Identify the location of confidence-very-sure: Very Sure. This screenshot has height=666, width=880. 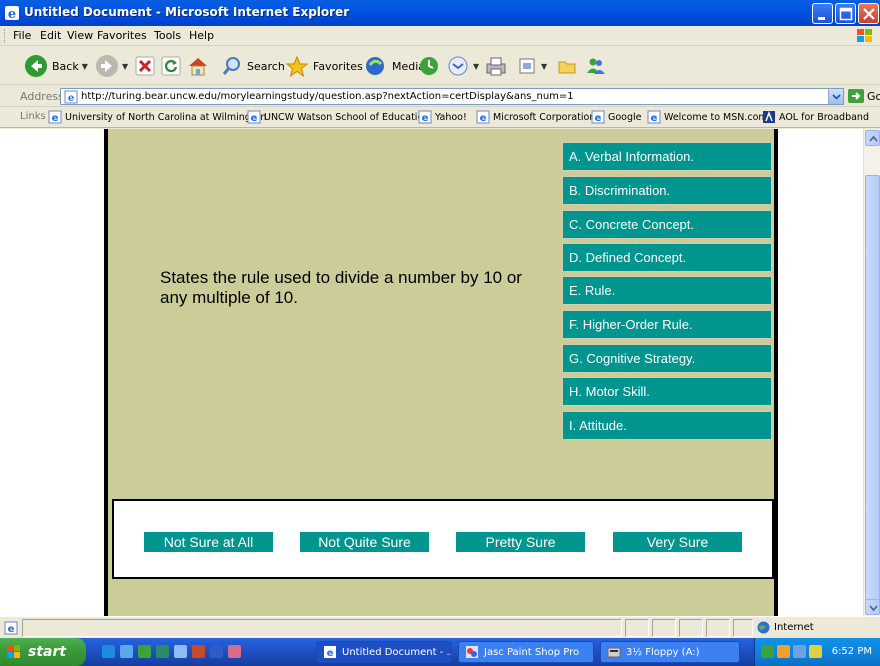
(677, 542).